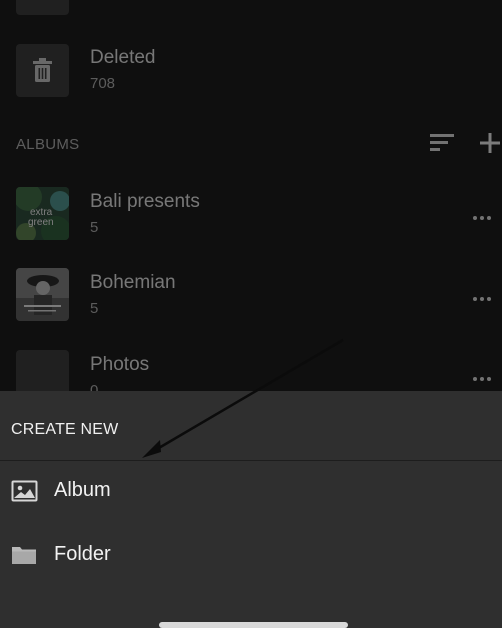 Image resolution: width=502 pixels, height=628 pixels. What do you see at coordinates (251, 557) in the screenshot?
I see `create-folder-option: Folder` at bounding box center [251, 557].